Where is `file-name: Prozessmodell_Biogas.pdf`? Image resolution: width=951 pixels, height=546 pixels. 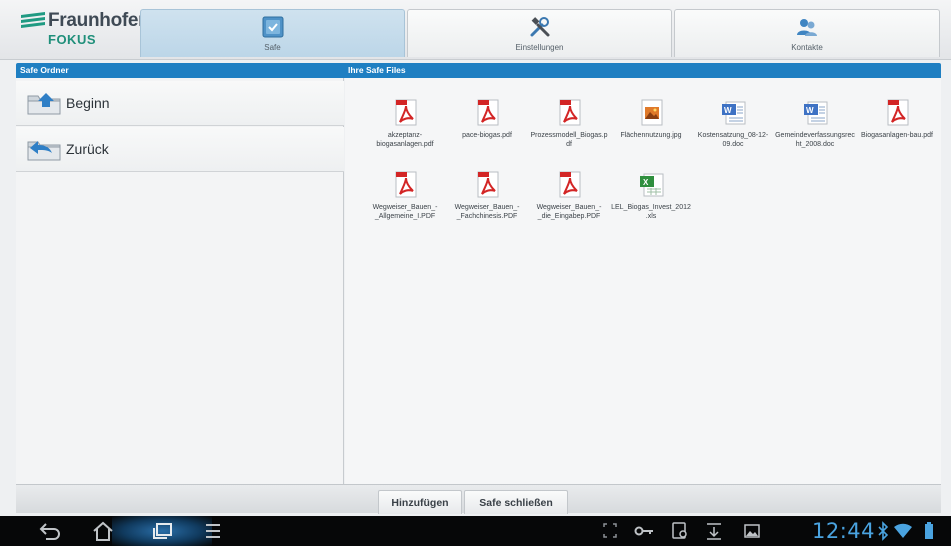 file-name: Prozessmodell_Biogas.pdf is located at coordinates (569, 140).